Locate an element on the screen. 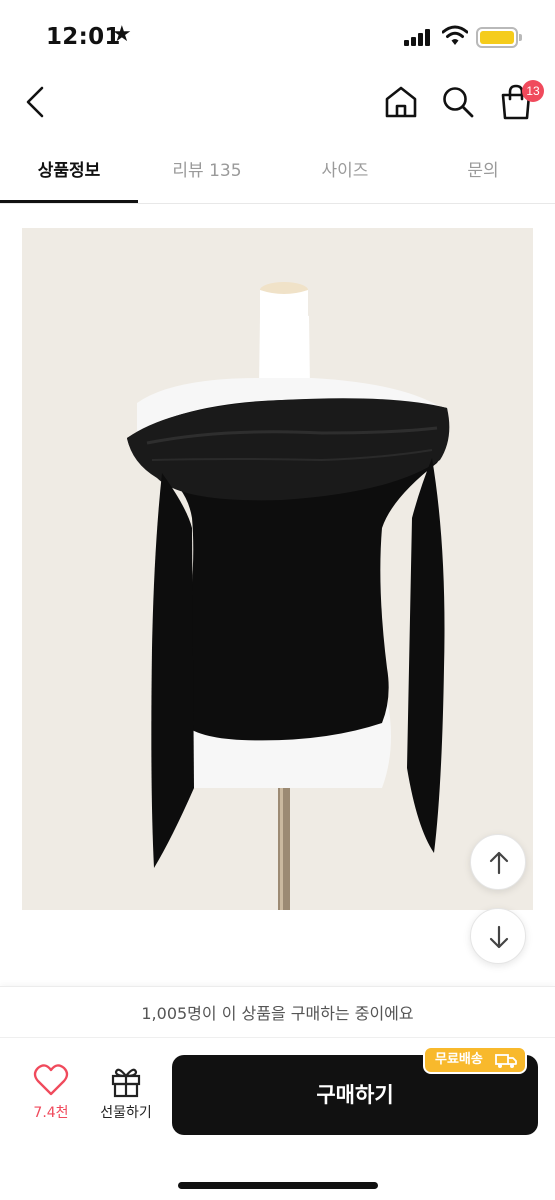 The width and height of the screenshot is (555, 1200). scroll-down-button is located at coordinates (498, 936).